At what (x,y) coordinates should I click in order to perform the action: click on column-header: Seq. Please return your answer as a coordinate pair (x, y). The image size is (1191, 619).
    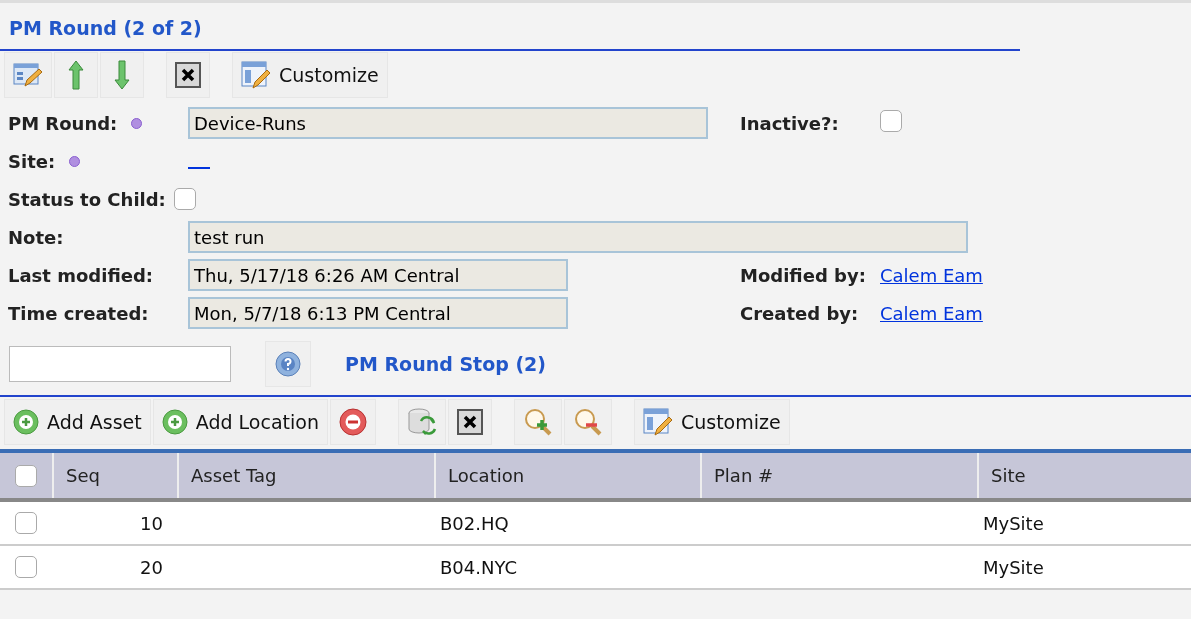
    Looking at the image, I should click on (114, 475).